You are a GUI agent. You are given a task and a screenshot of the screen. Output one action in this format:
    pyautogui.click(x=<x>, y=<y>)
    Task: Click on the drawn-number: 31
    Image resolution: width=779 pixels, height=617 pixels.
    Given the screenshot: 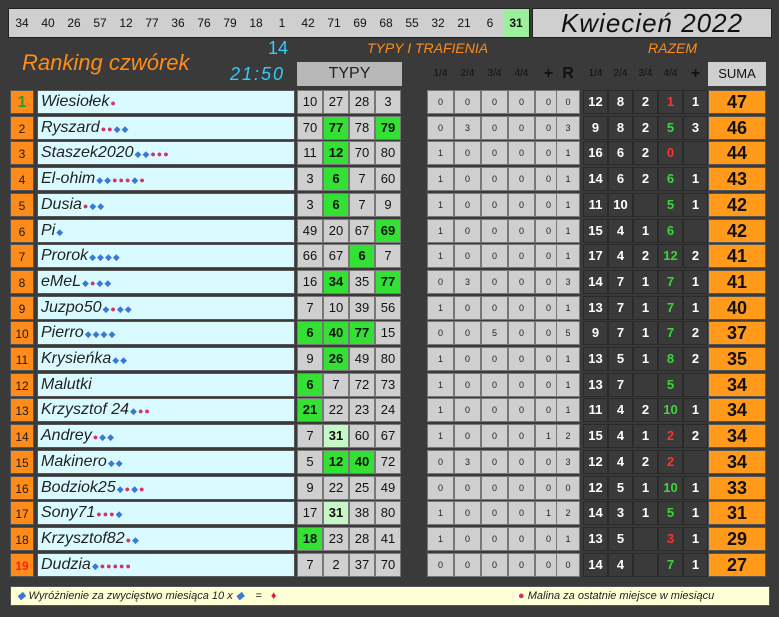 What is the action you would take?
    pyautogui.click(x=516, y=23)
    